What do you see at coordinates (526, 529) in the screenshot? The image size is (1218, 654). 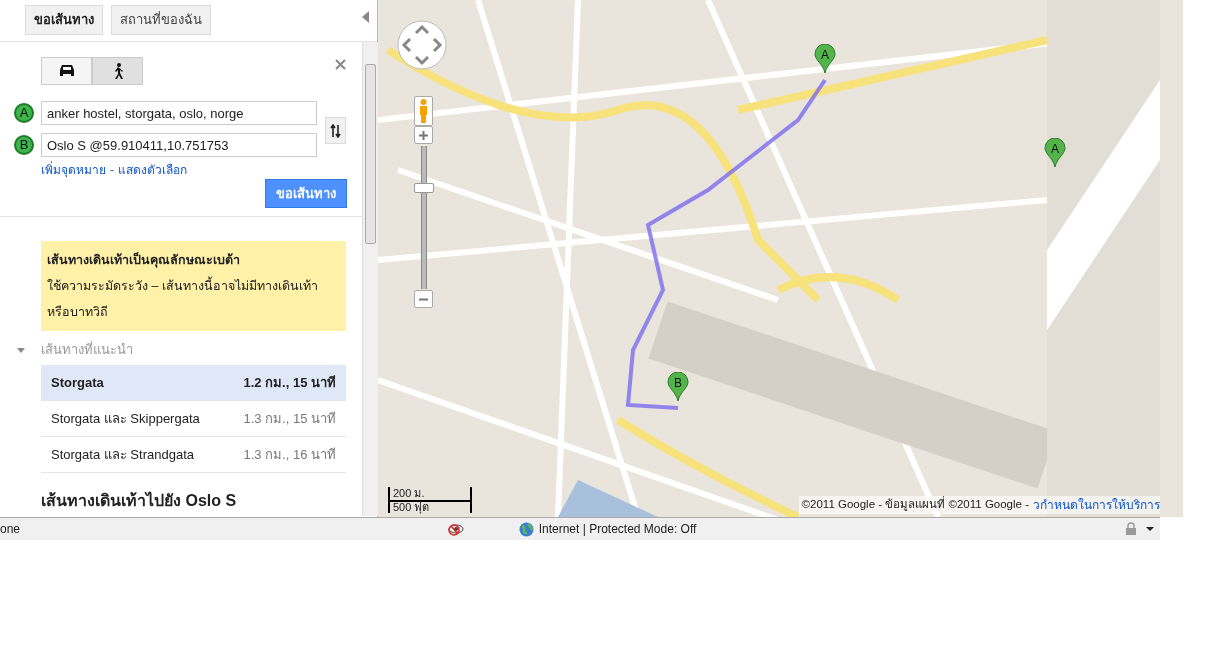 I see `globe-icon` at bounding box center [526, 529].